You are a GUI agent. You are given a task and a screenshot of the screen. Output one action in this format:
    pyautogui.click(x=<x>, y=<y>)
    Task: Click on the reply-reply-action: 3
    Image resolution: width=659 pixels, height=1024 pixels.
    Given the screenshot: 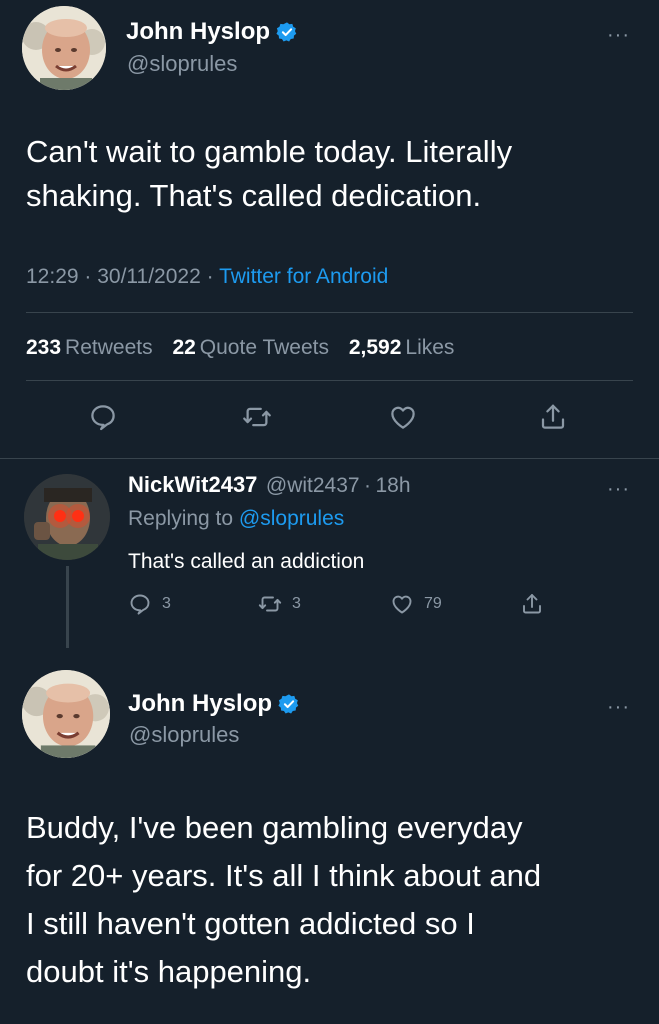 What is the action you would take?
    pyautogui.click(x=149, y=604)
    